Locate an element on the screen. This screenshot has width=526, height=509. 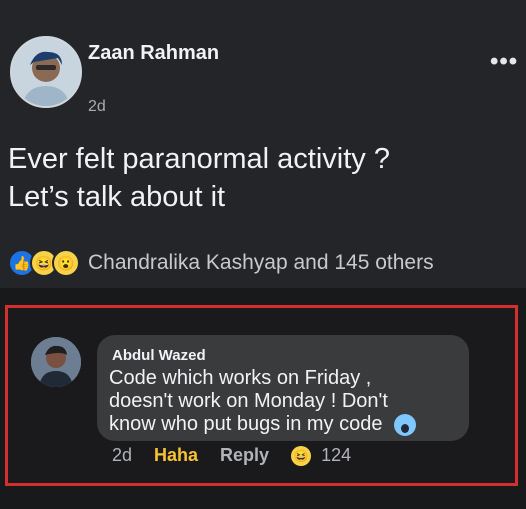
comment-reaction-summary: 😆 124 is located at coordinates (321, 455).